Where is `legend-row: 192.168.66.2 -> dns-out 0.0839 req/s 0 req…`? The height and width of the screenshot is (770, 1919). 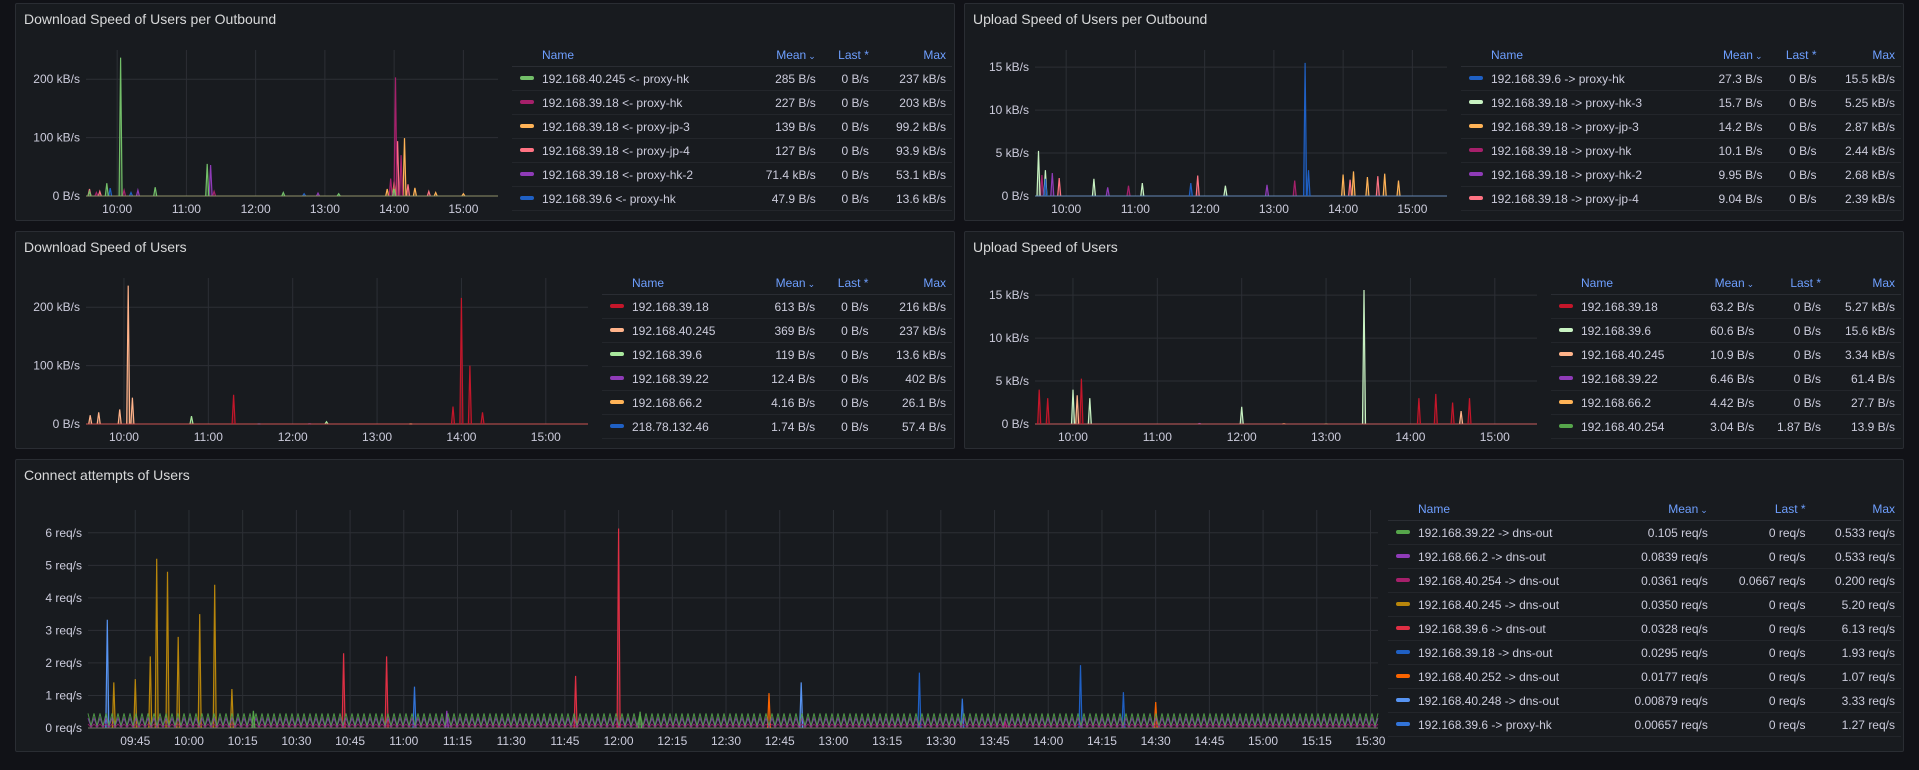
legend-row: 192.168.66.2 -> dns-out 0.0839 req/s 0 req… is located at coordinates (1644, 556).